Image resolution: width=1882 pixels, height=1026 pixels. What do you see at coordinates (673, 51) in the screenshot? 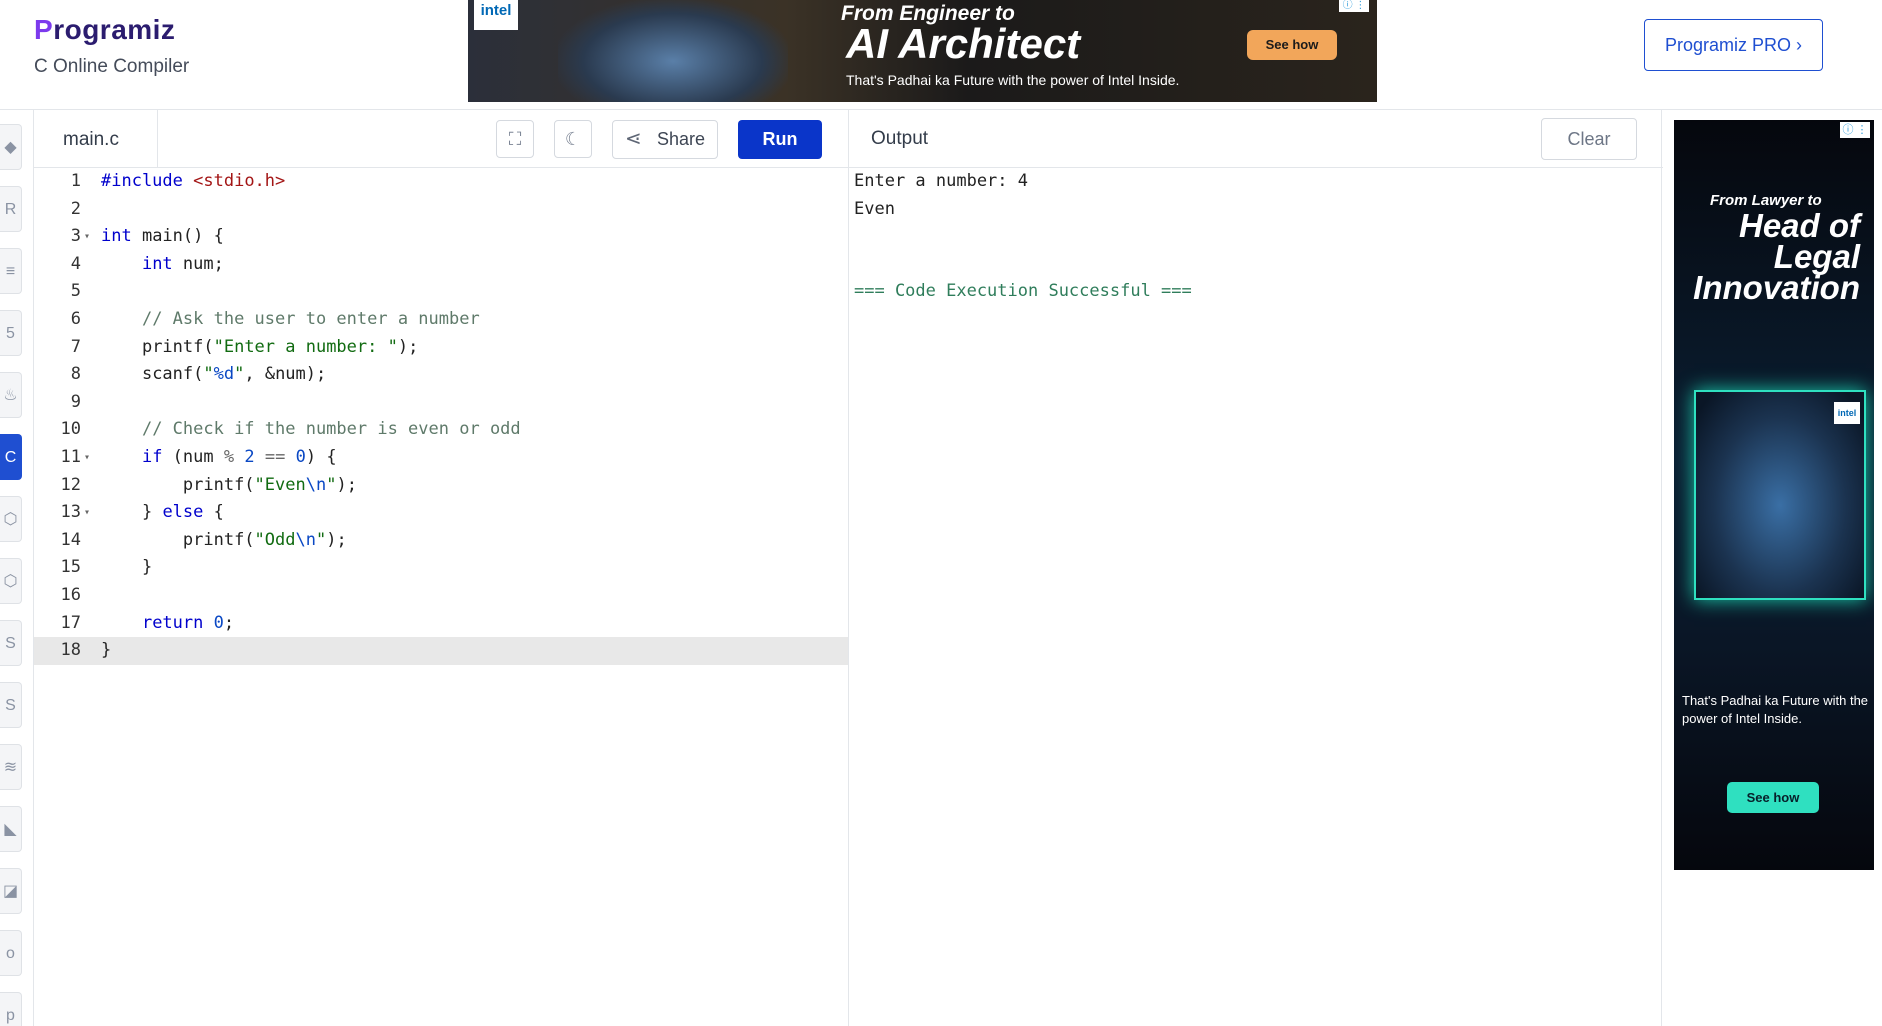
I see `ad-image` at bounding box center [673, 51].